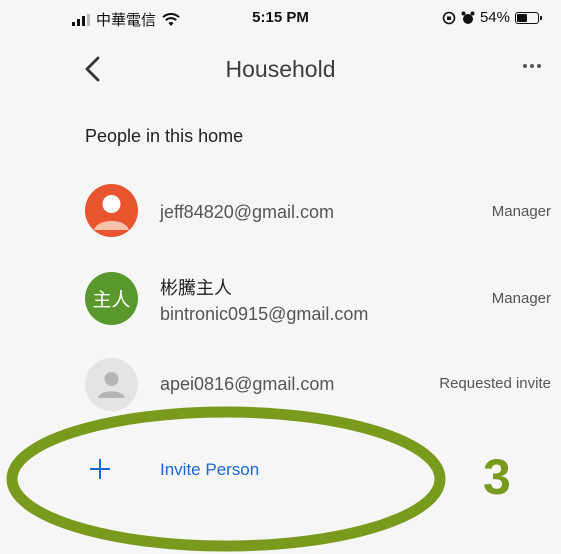 This screenshot has width=561, height=554. Describe the element at coordinates (264, 314) in the screenshot. I see `person-email: bintronic0915@gmail.com` at that location.